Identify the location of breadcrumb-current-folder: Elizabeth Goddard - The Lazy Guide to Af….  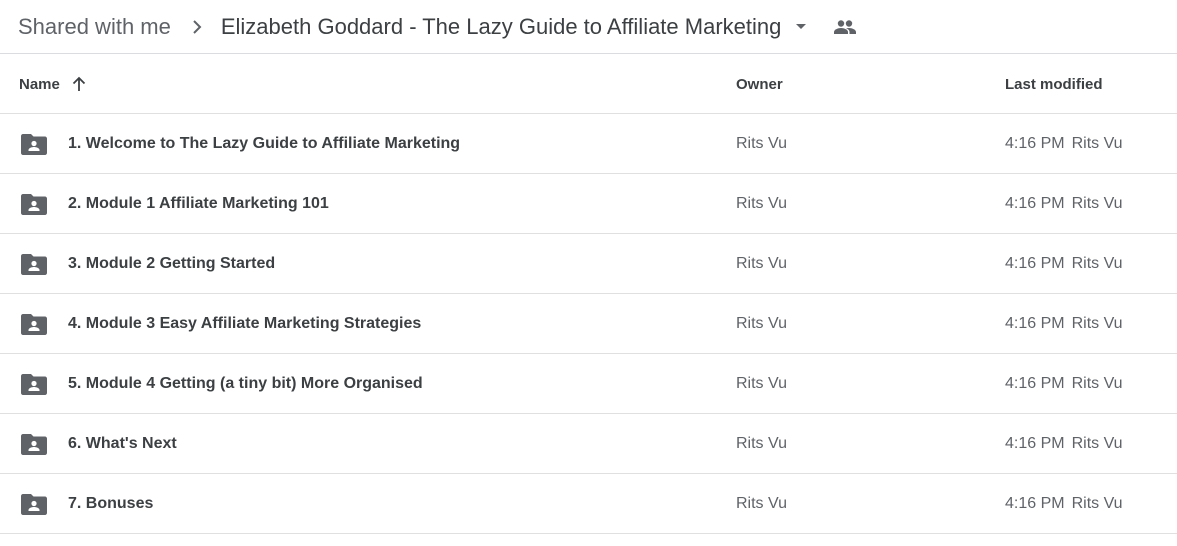
(501, 27).